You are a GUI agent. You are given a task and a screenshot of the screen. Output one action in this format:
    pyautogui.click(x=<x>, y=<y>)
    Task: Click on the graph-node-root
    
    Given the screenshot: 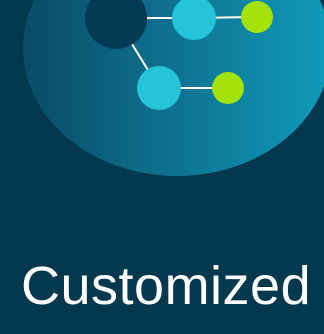 What is the action you would take?
    pyautogui.click(x=116, y=24)
    